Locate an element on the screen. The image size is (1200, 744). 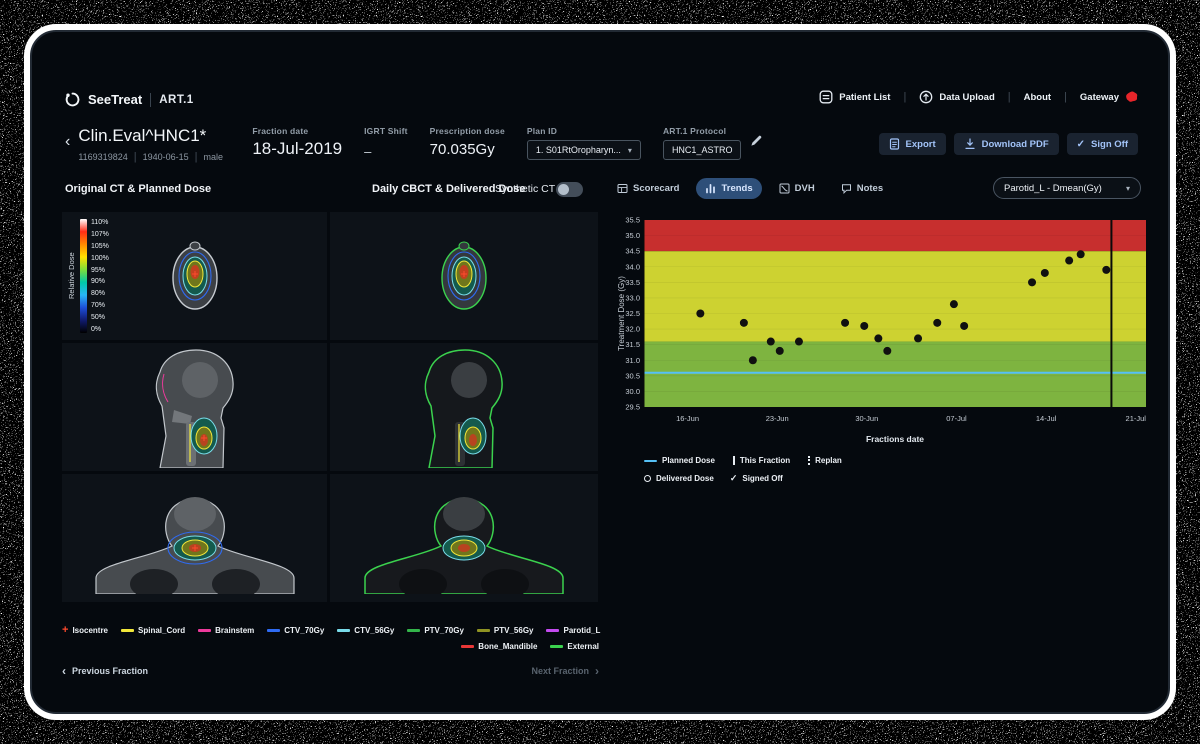
colorbar-gradient is located at coordinates (83, 276).